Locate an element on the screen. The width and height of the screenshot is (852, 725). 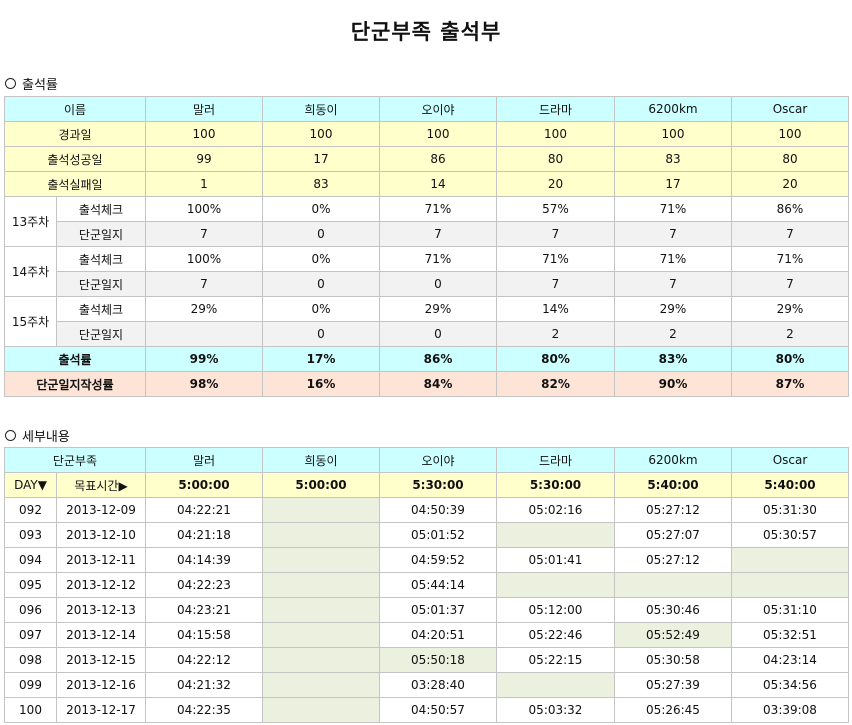
member-header: 드라마 is located at coordinates (555, 460).